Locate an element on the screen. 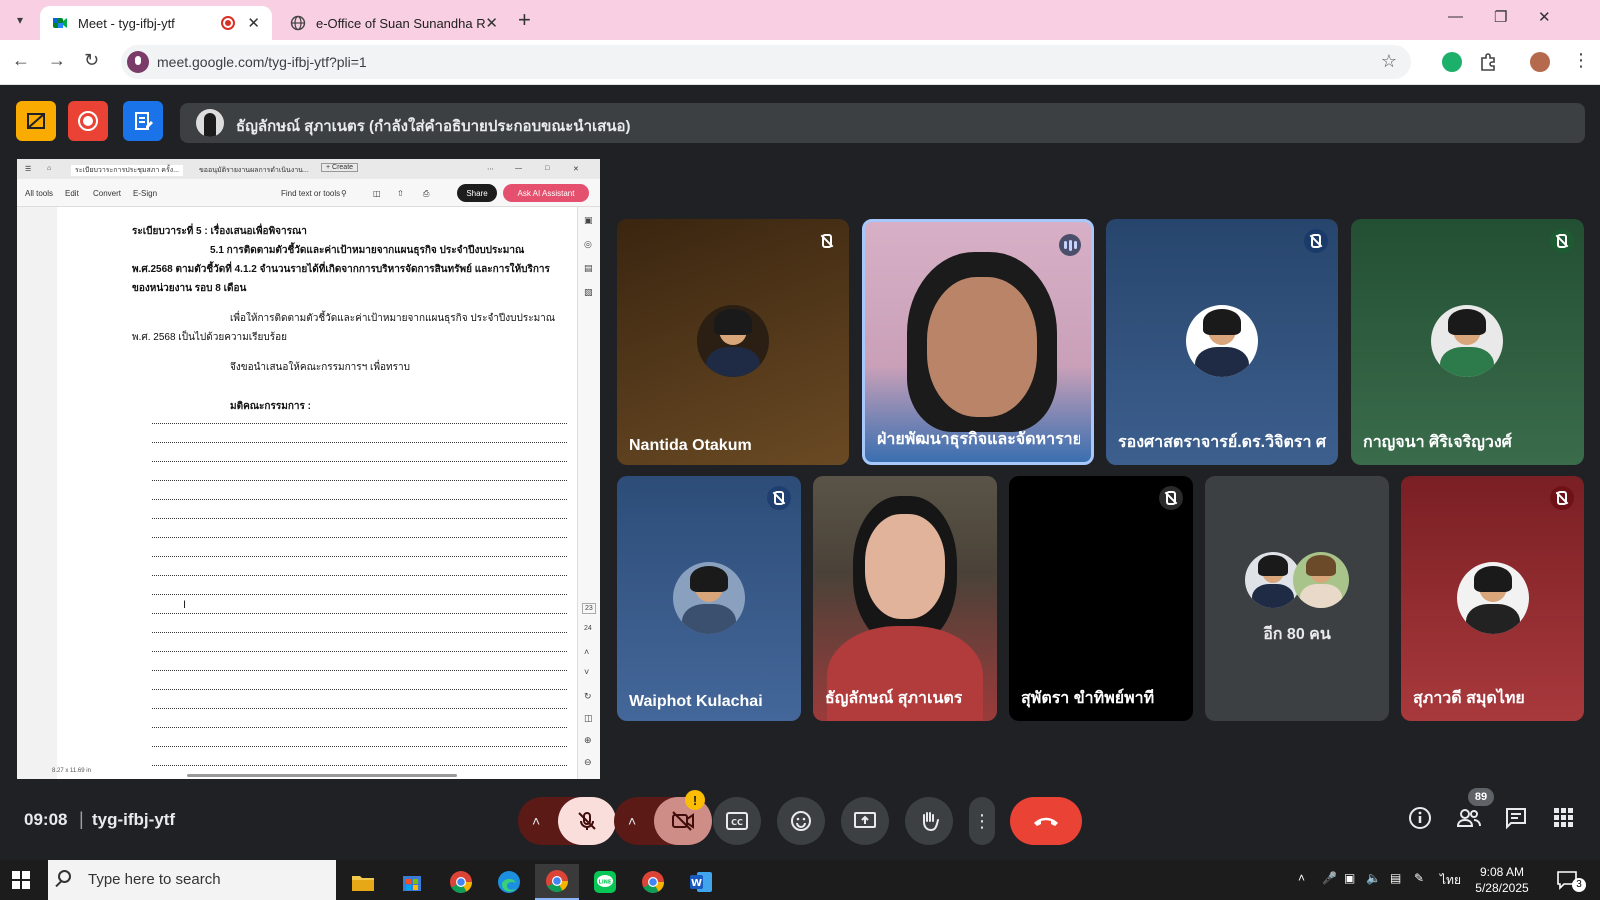 The height and width of the screenshot is (900, 1600). word-icon: W is located at coordinates (701, 882).